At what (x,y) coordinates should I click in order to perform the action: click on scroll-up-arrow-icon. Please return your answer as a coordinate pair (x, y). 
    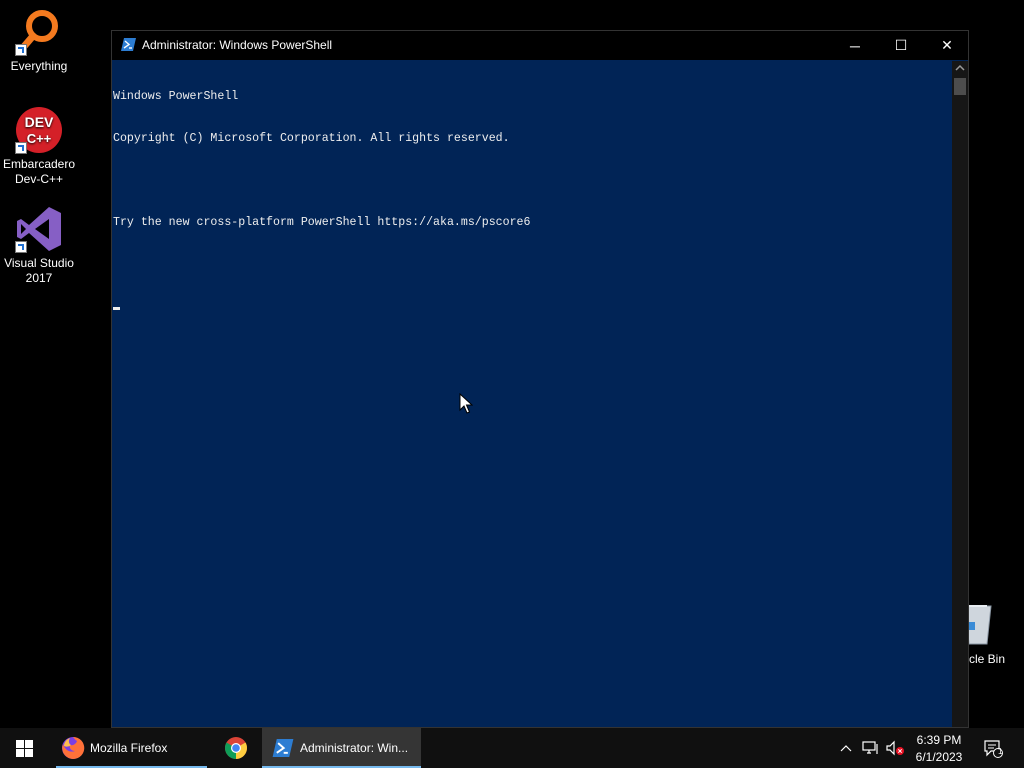
    Looking at the image, I should click on (960, 68).